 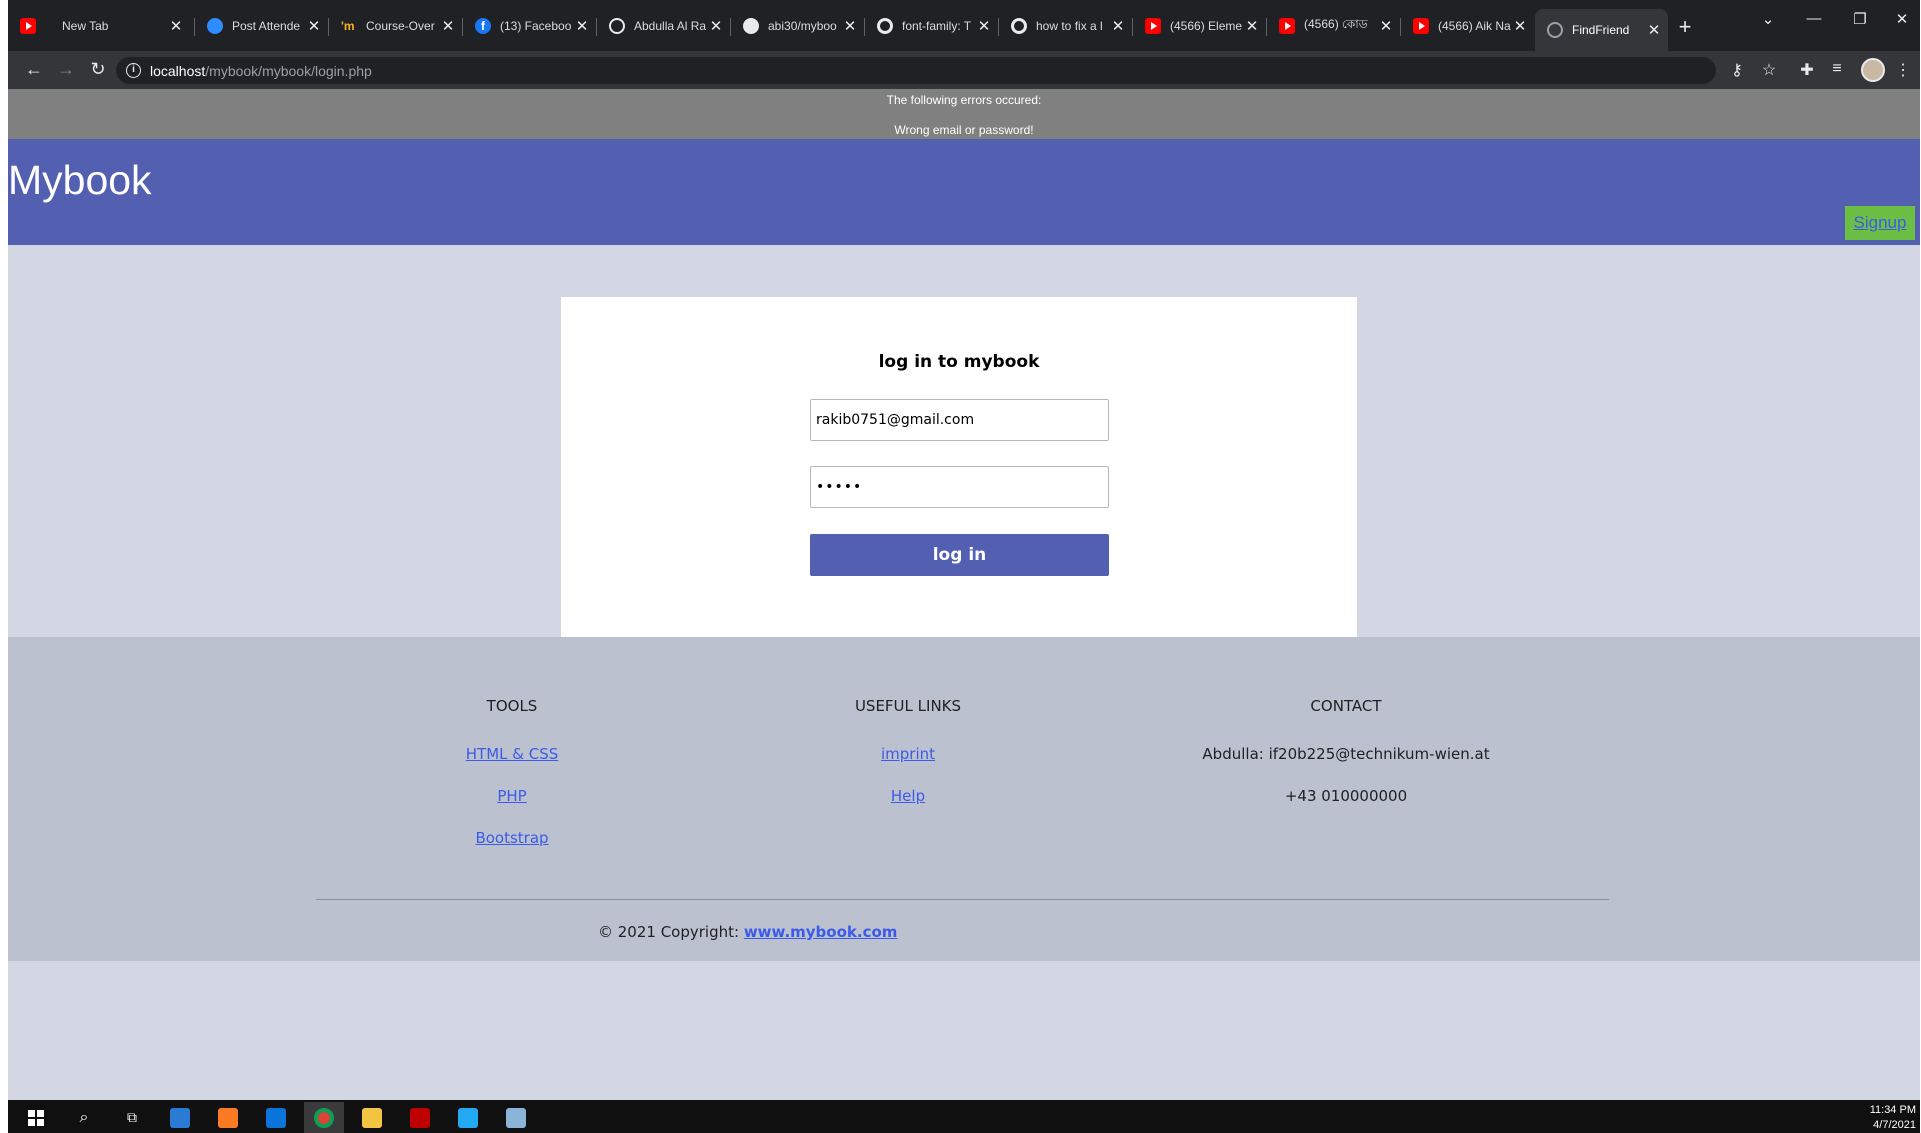 I want to click on signup-button: Signup, so click(x=1880, y=223).